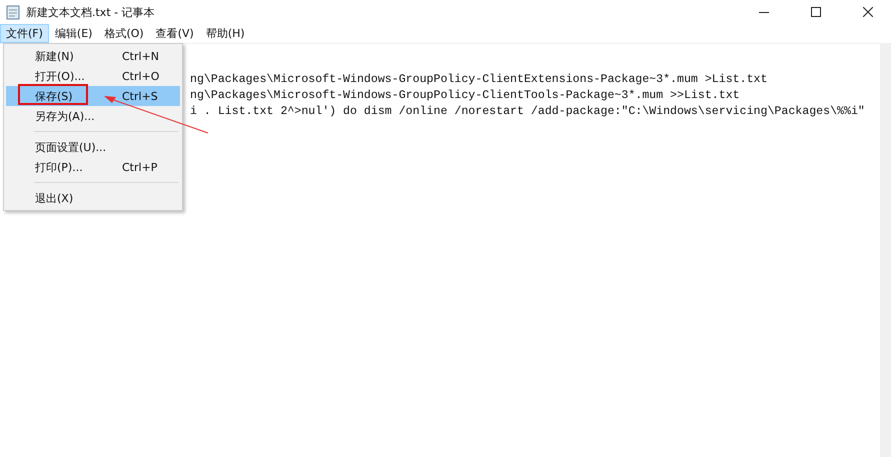 Image resolution: width=891 pixels, height=457 pixels. I want to click on text-line: ng\Packages\Microsoft-Windows-GroupPolicy-ClientTools-Package~3*.mum >>List.txt, so click(465, 96).